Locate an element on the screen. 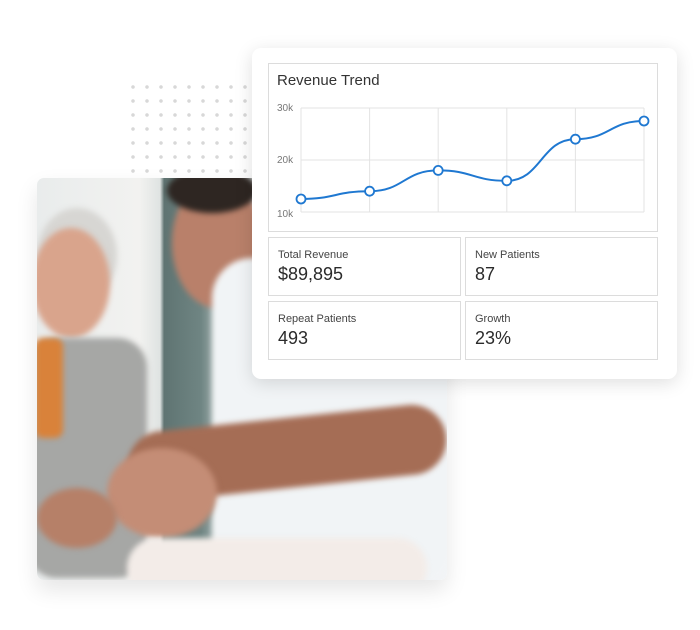  revenue-line-chart: 30k 20k 10k is located at coordinates (463, 161).